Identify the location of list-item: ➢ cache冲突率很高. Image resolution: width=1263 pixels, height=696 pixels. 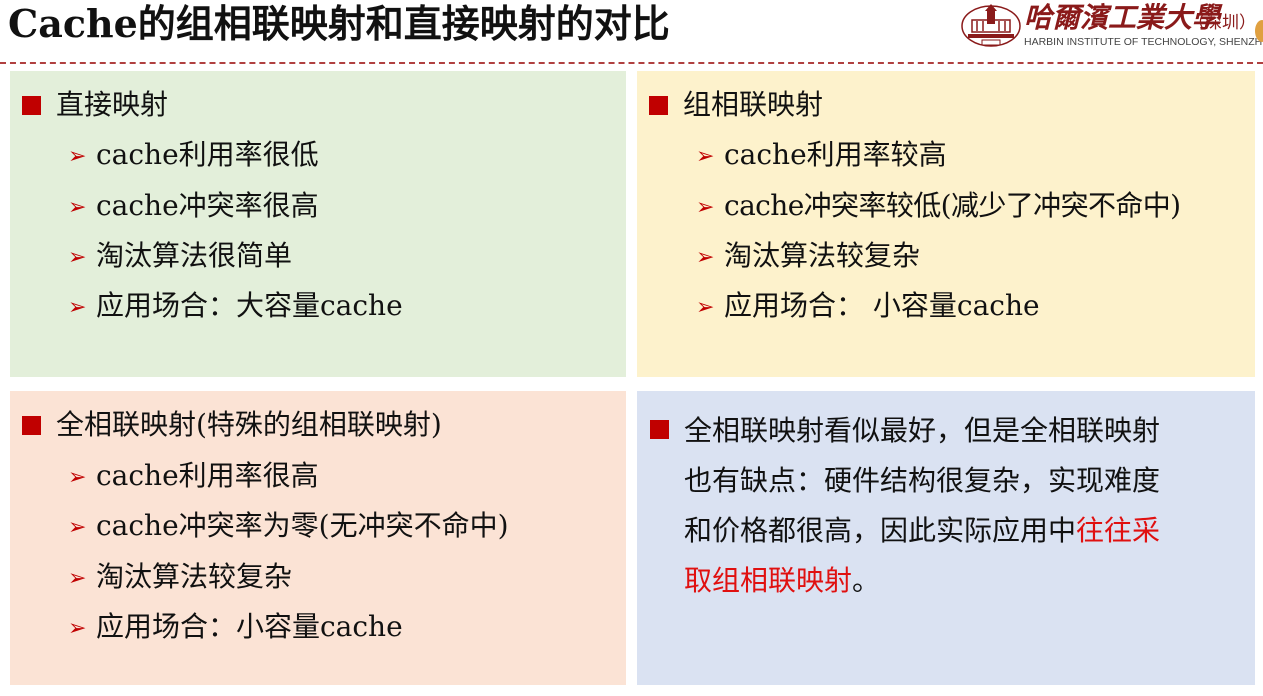
(193, 207).